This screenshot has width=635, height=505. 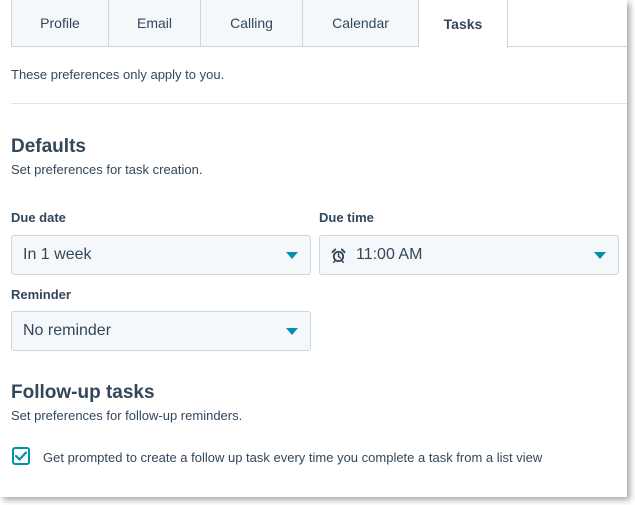 I want to click on due-date-value: In 1 week, so click(x=57, y=254).